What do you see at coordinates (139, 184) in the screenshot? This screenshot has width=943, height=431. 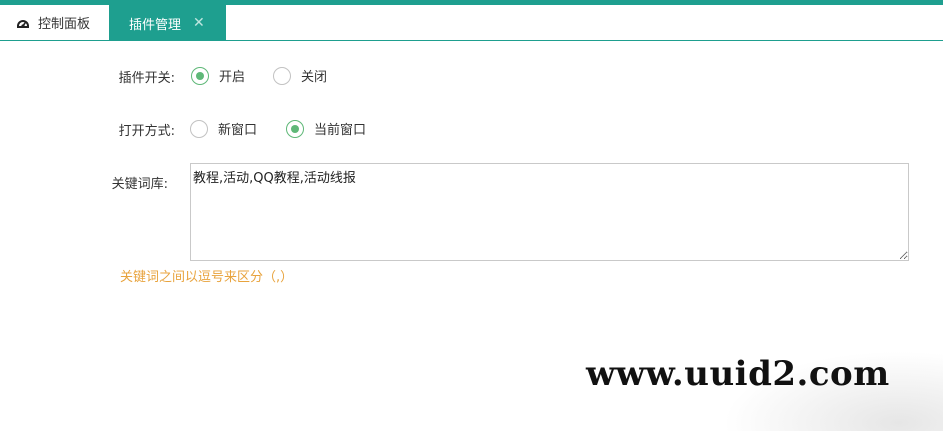 I see `keywords-label: 关键词库:` at bounding box center [139, 184].